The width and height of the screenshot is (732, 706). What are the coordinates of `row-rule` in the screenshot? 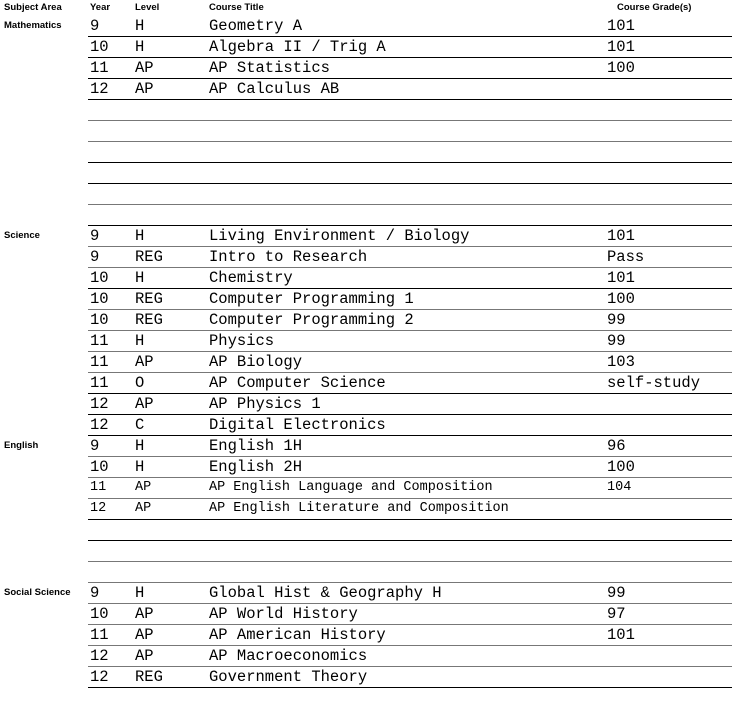 It's located at (410, 687).